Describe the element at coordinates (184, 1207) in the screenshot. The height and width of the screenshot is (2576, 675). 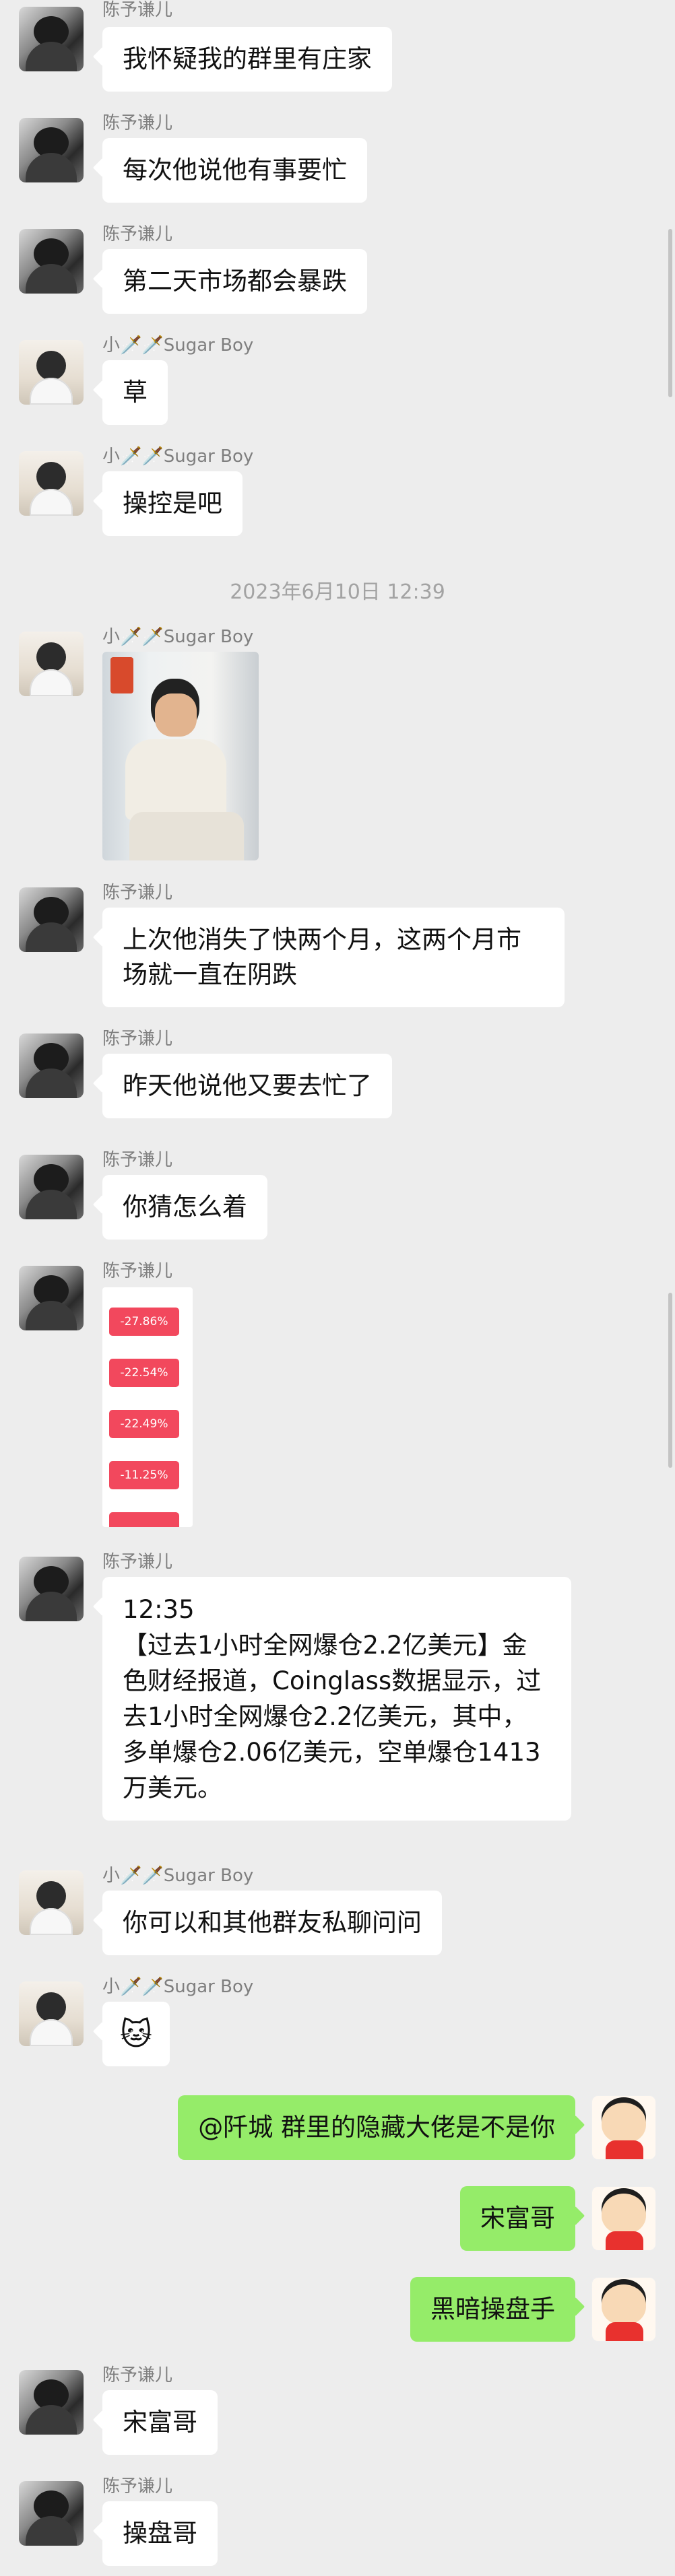
I see `message-bubble: 你猜怎么着` at that location.